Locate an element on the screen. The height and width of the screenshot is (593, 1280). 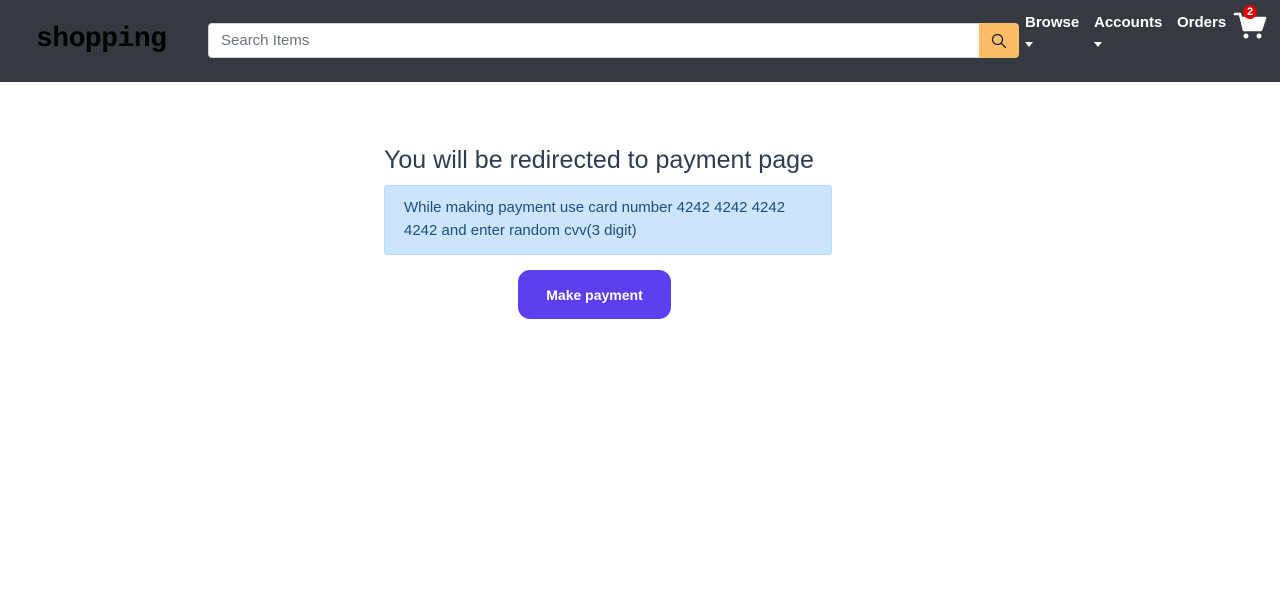
cart-button: 2 is located at coordinates (1251, 23).